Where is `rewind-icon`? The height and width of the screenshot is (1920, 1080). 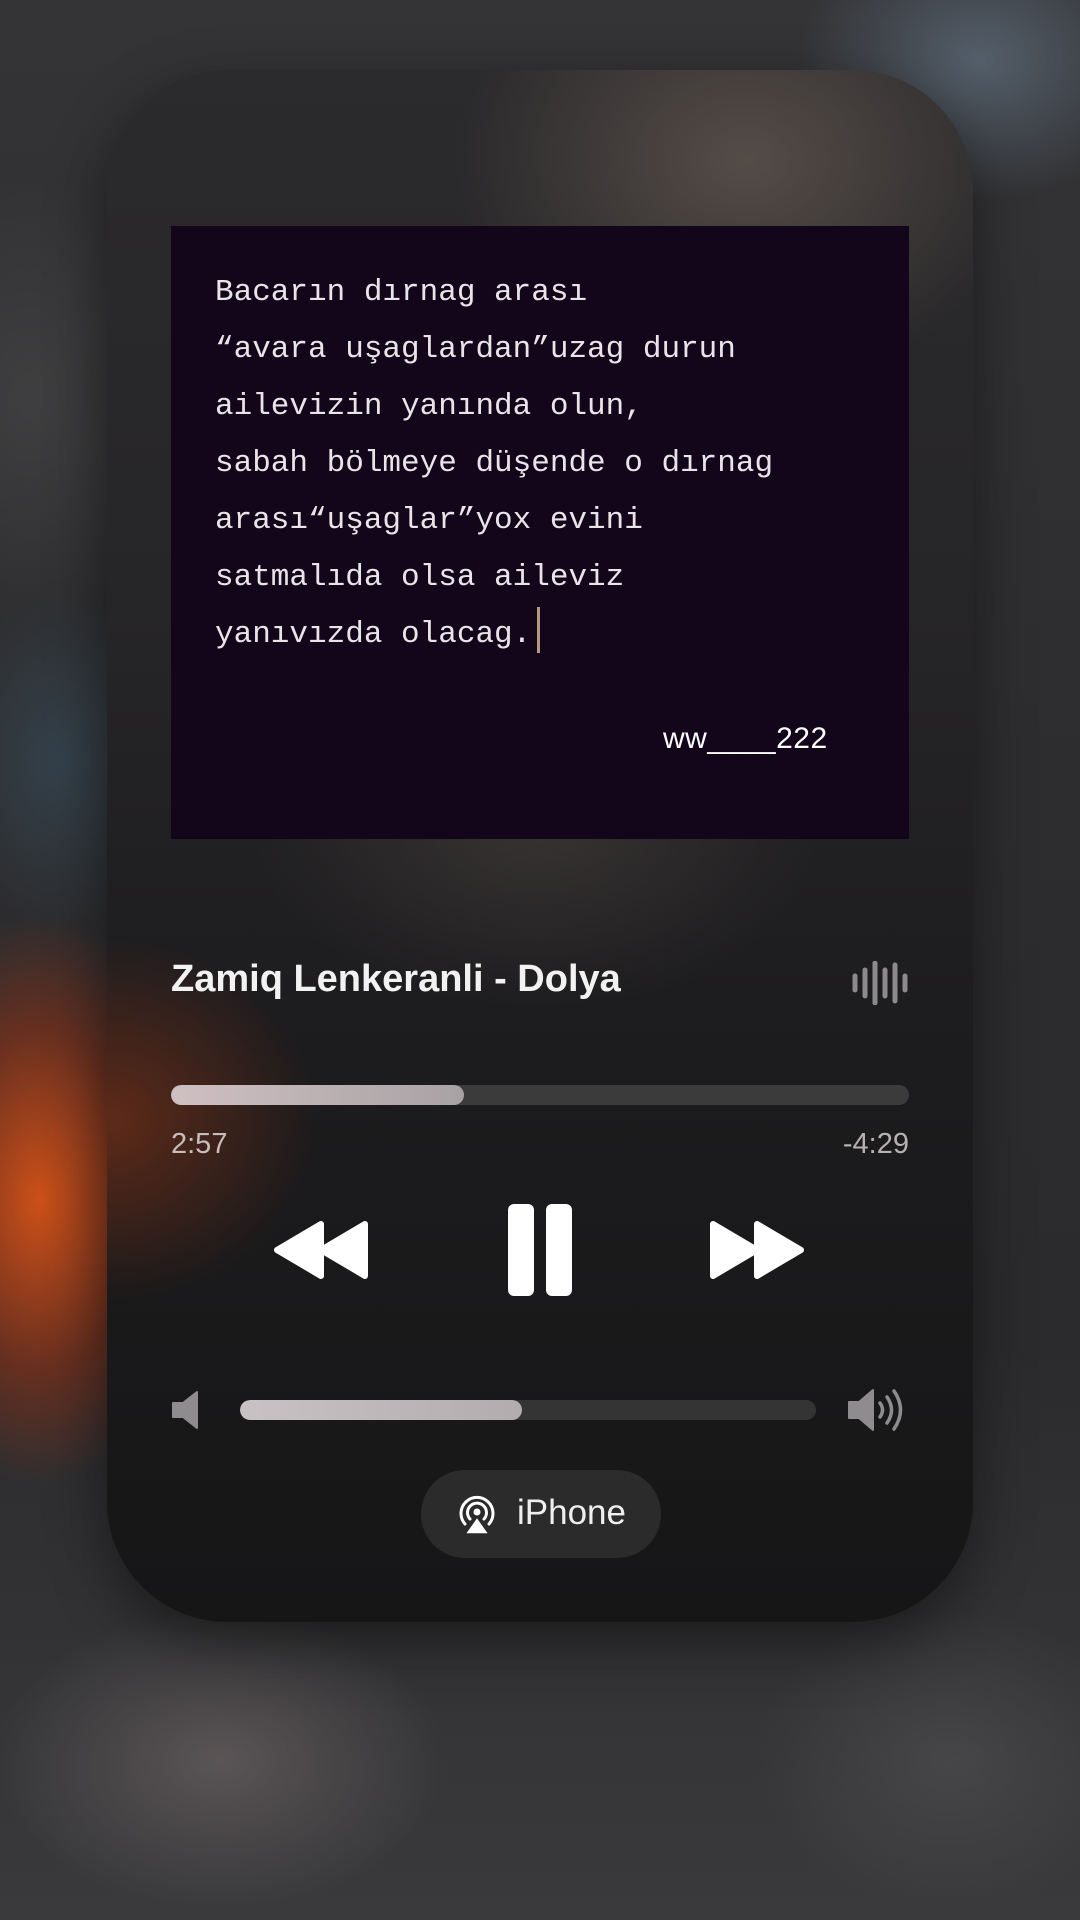 rewind-icon is located at coordinates (321, 1250).